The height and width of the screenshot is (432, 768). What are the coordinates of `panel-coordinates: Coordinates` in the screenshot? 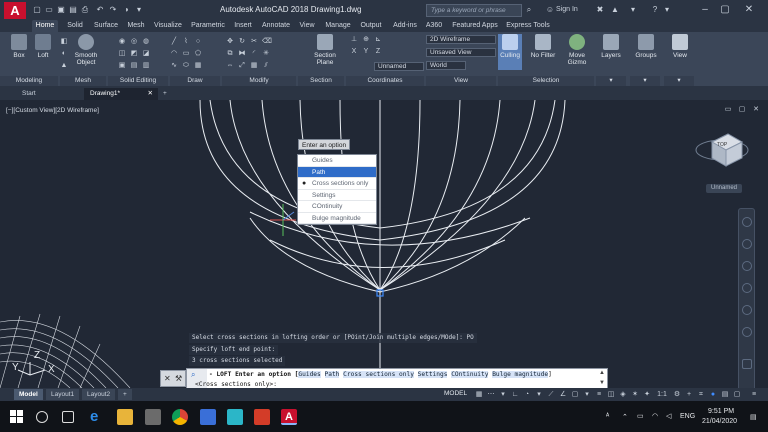 It's located at (385, 81).